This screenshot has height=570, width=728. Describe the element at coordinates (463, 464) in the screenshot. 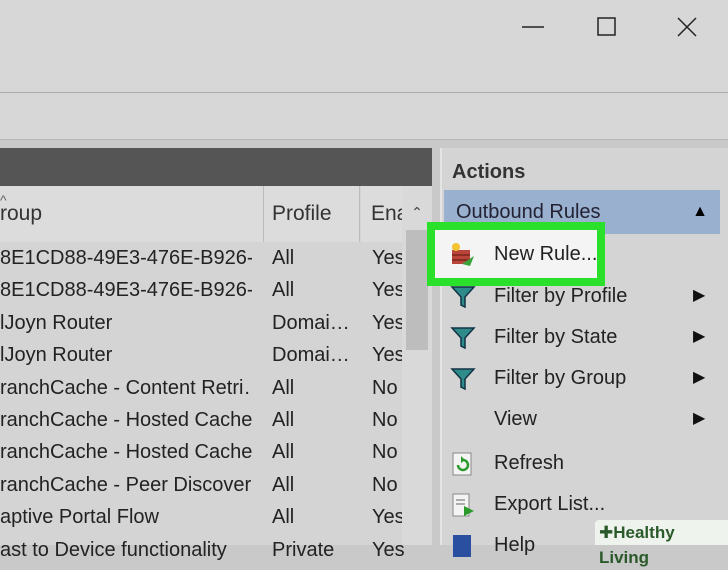

I see `refresh-icon` at that location.